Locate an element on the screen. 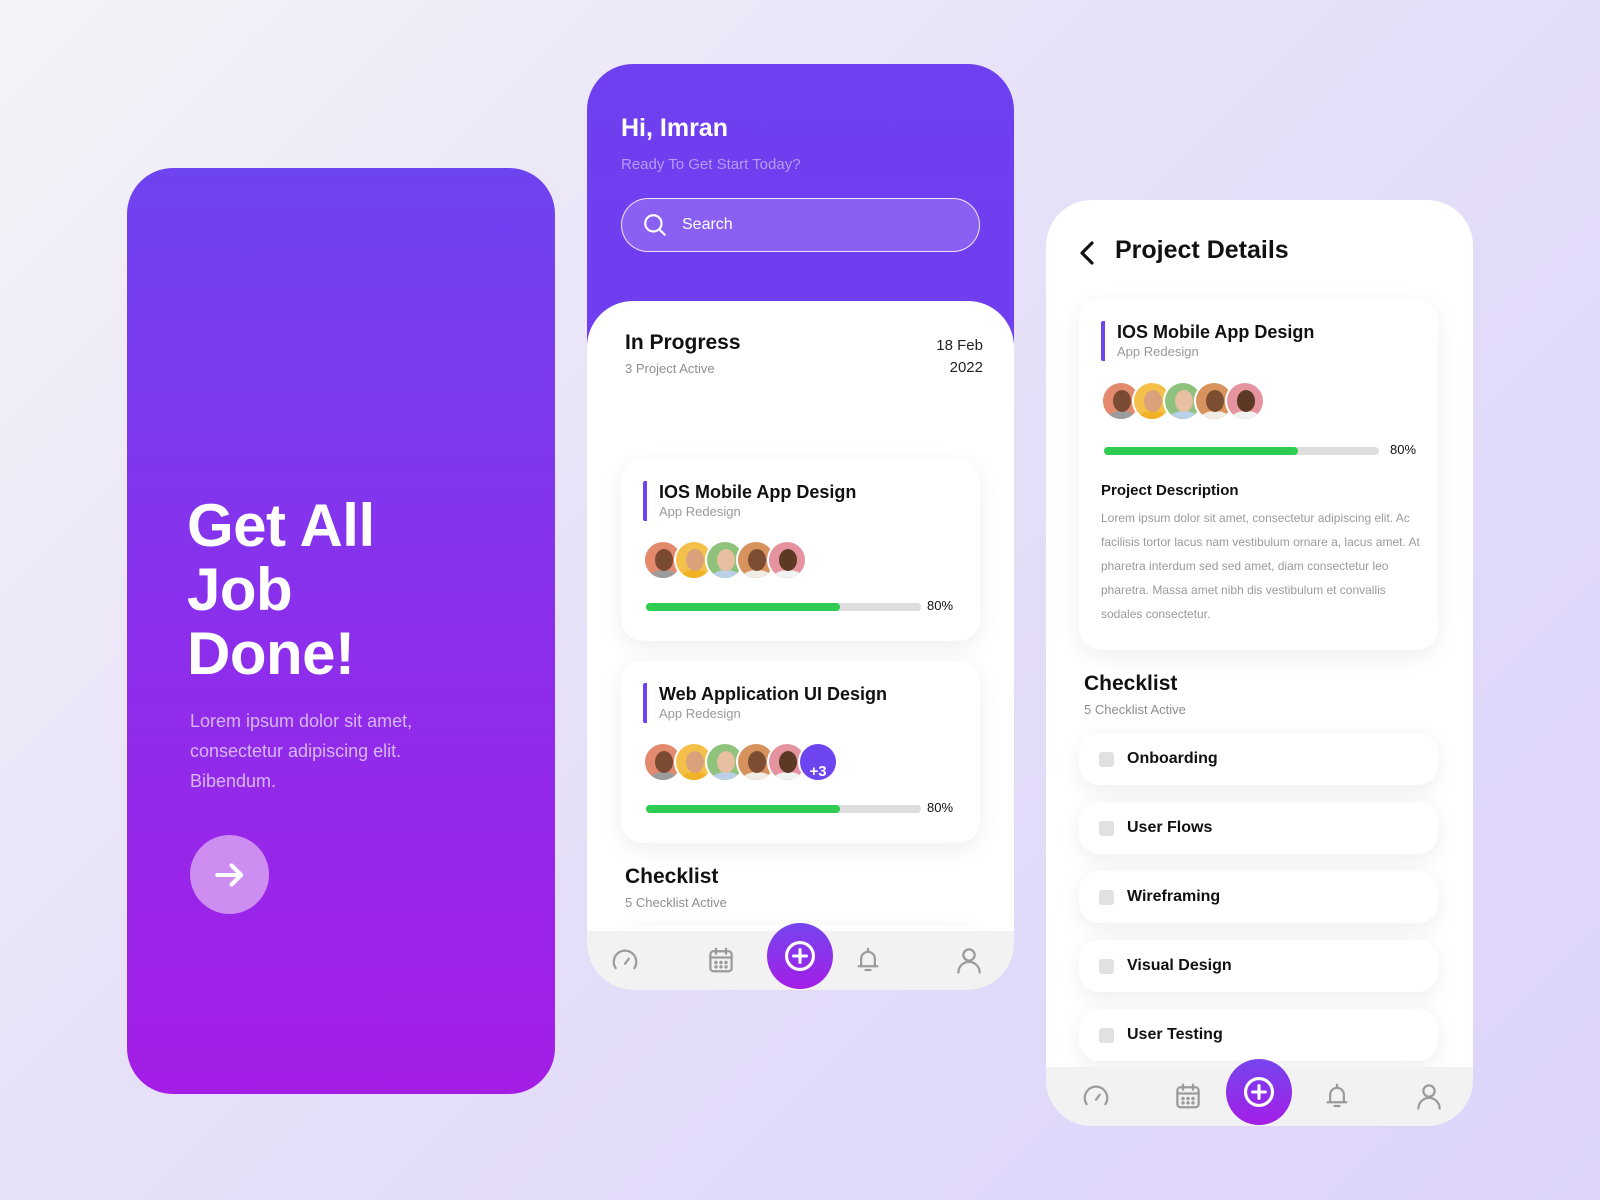 The image size is (1600, 1200). project-title: Web Application UI Design is located at coordinates (773, 694).